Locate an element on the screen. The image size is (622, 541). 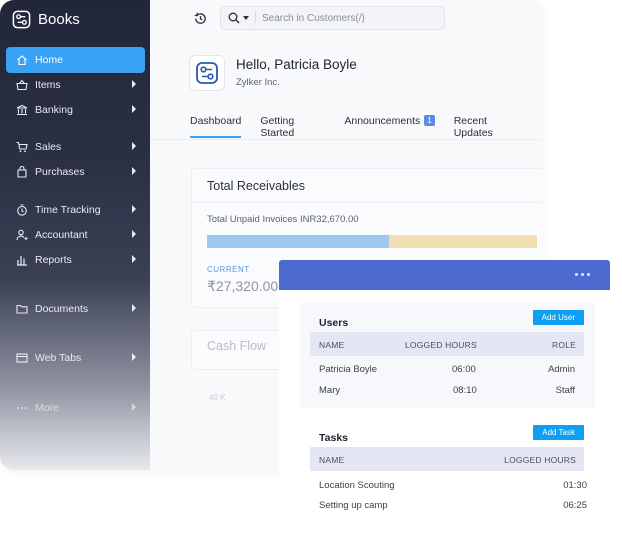
sidebar-item-items: Items is located at coordinates (75, 85).